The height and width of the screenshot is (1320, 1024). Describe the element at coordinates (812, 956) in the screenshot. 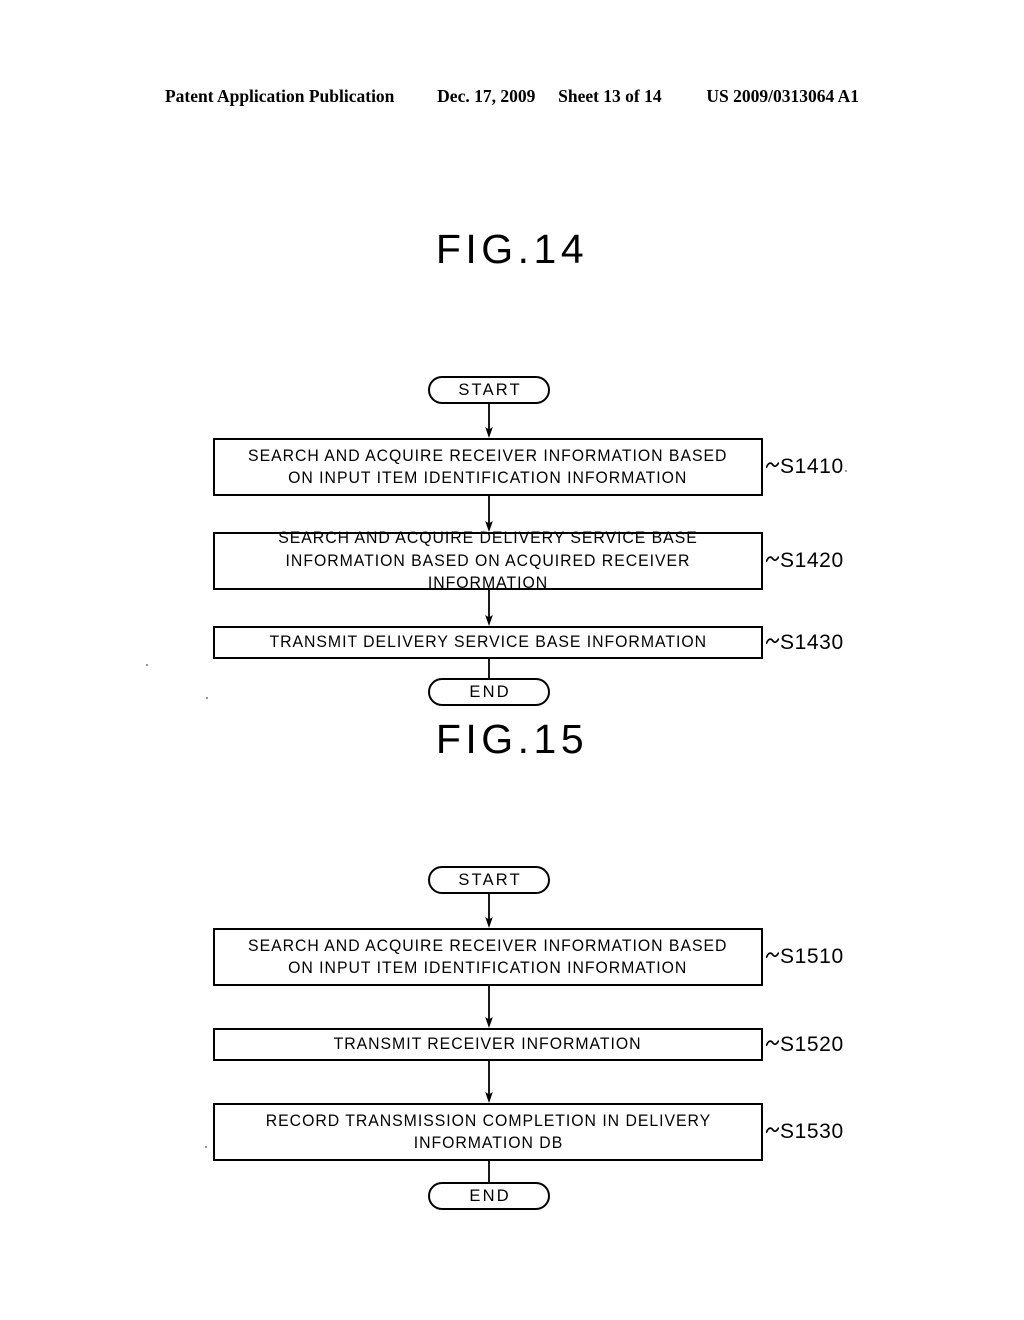

I see `figure-15-step-1-reference-label: S1510` at that location.